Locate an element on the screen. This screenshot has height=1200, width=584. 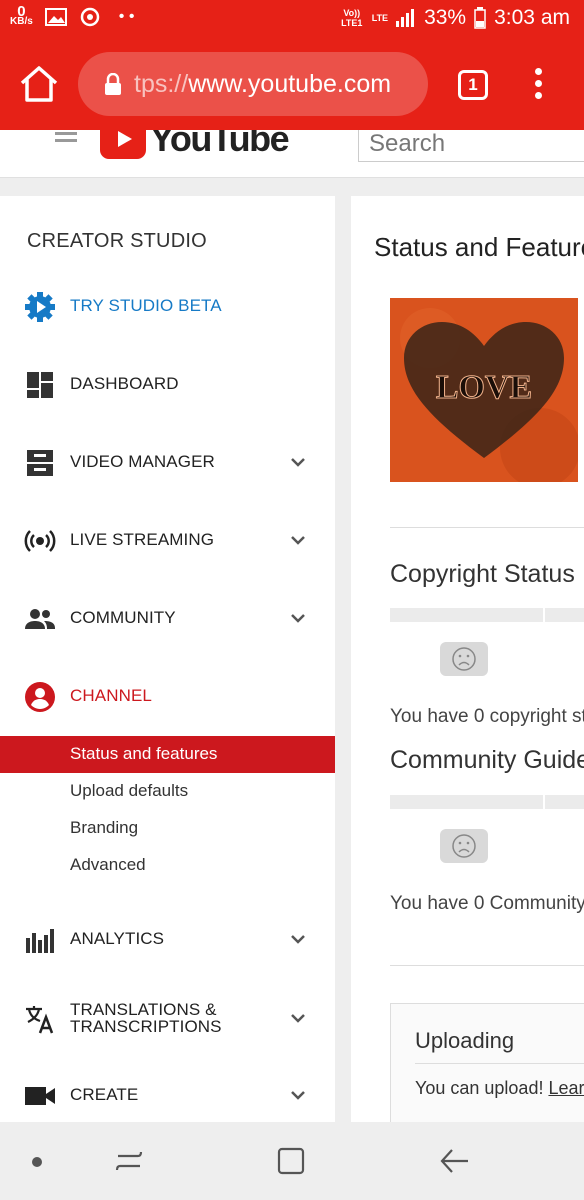
uploading-title: Uploading is located at coordinates (465, 1040).